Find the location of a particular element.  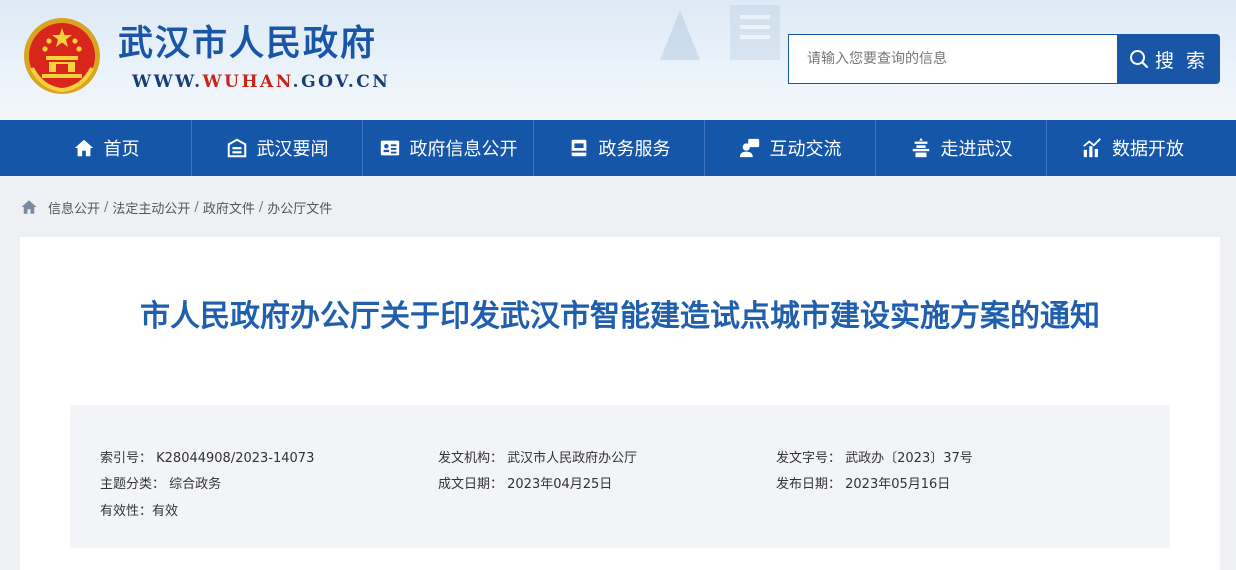

news-icon is located at coordinates (236, 148).